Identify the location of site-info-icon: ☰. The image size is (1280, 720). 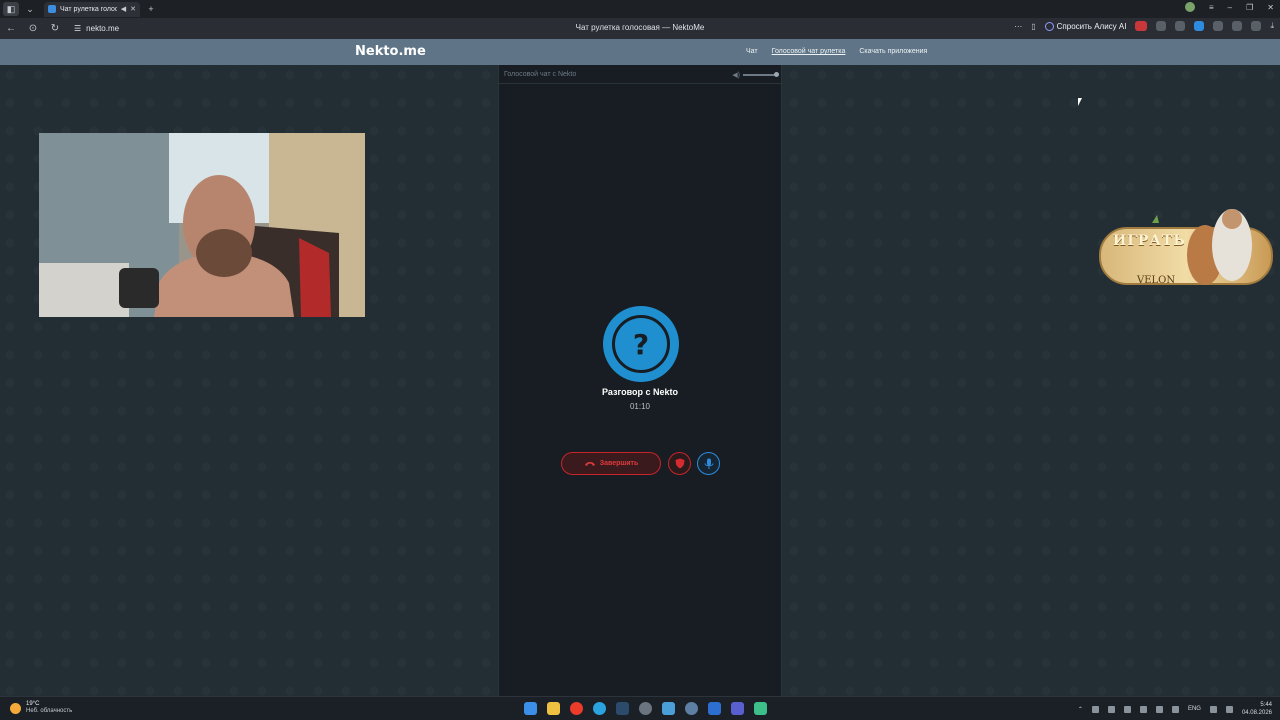
(77, 28).